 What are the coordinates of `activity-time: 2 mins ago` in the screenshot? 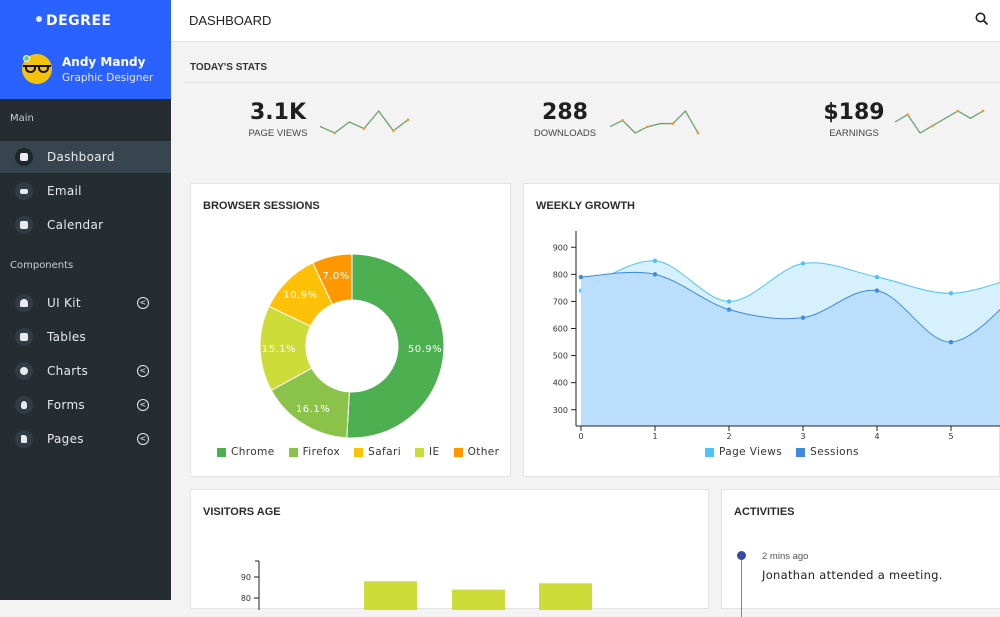 It's located at (785, 556).